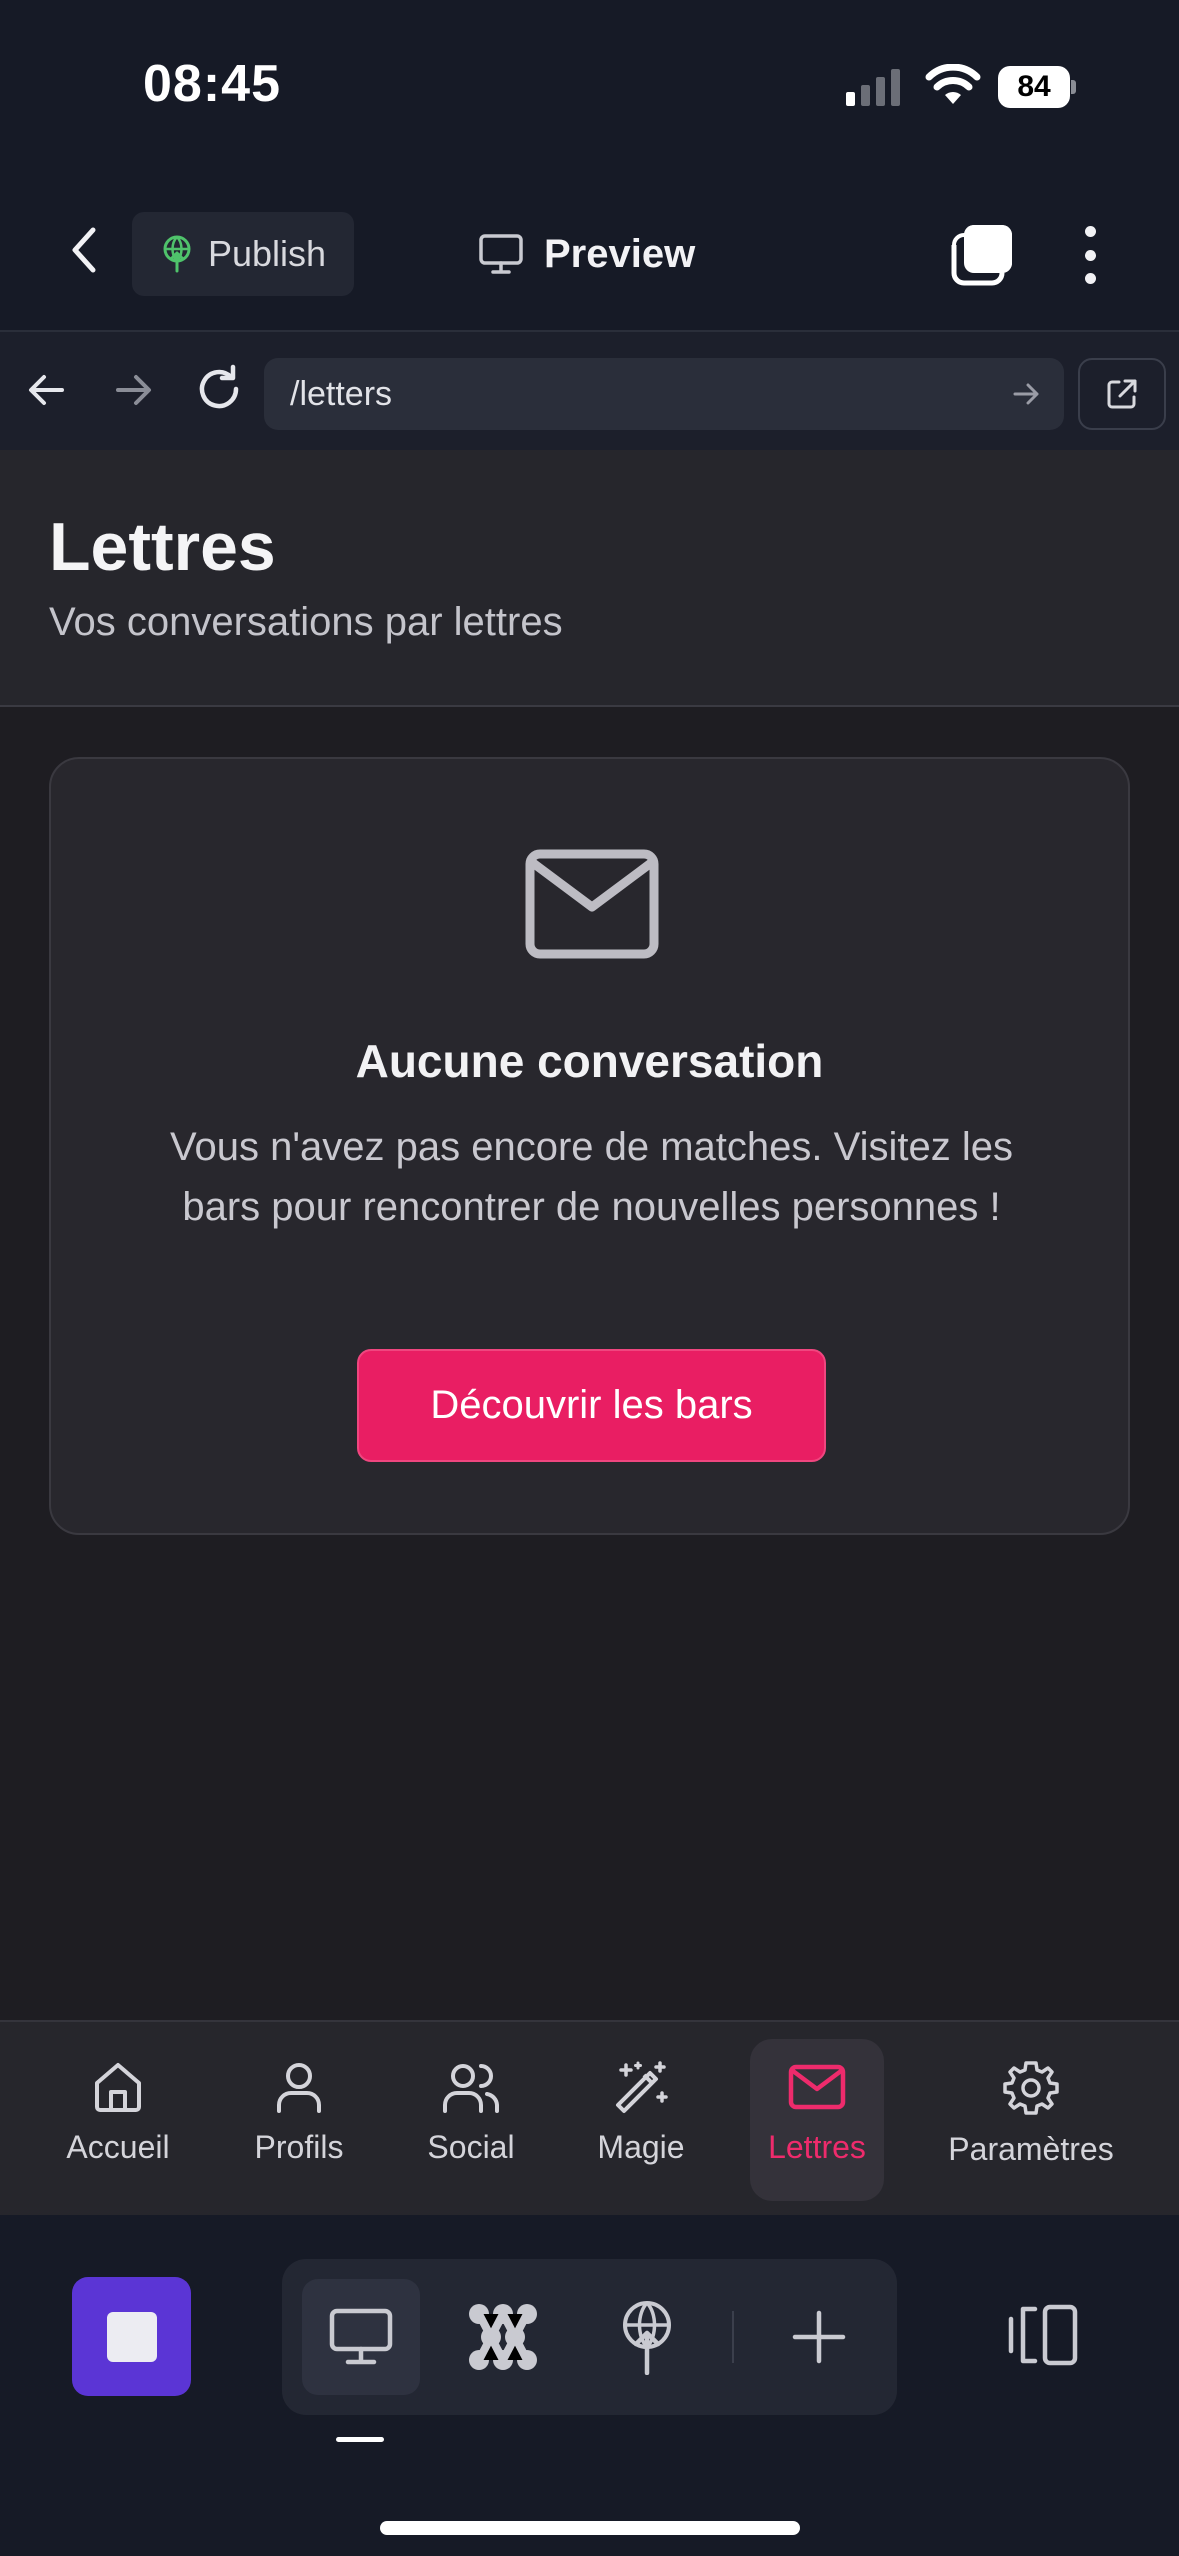  I want to click on reload-icon, so click(219, 386).